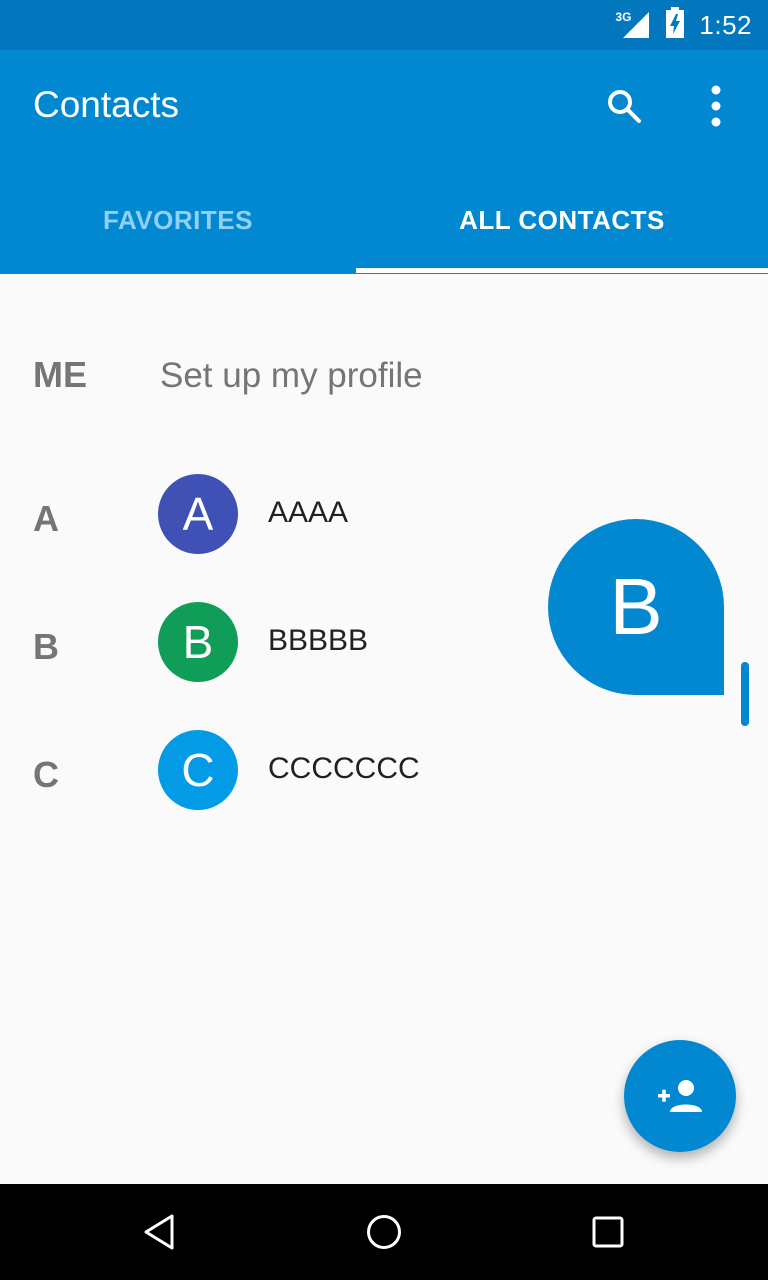  I want to click on recents-icon, so click(608, 1232).